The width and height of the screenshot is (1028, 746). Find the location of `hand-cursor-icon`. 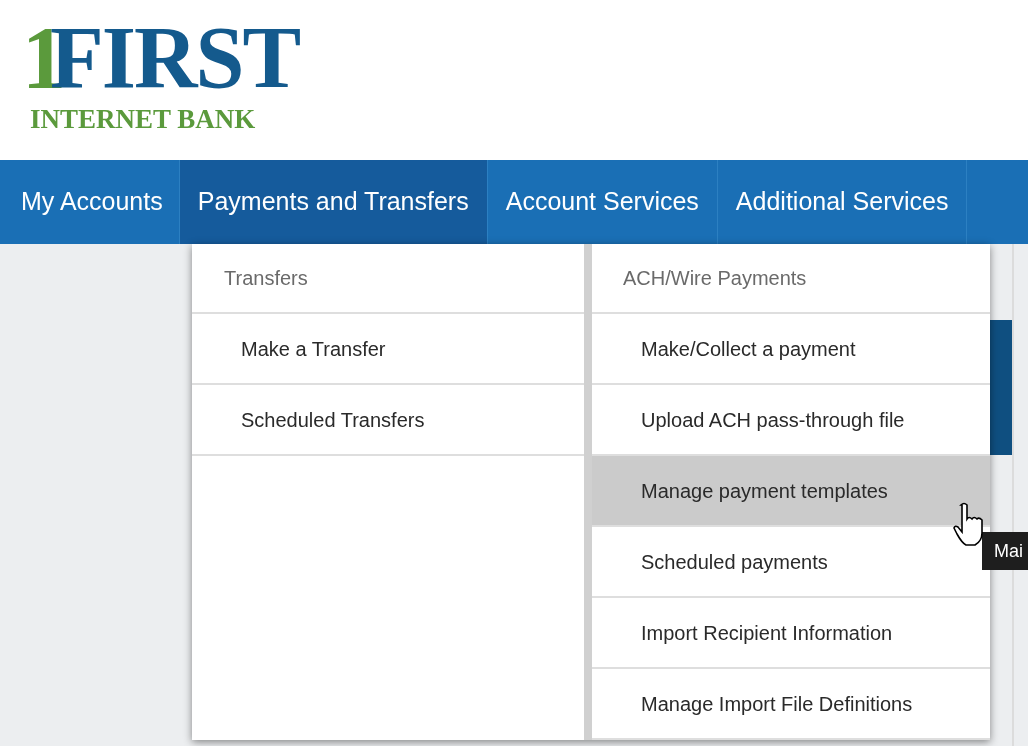

hand-cursor-icon is located at coordinates (969, 524).